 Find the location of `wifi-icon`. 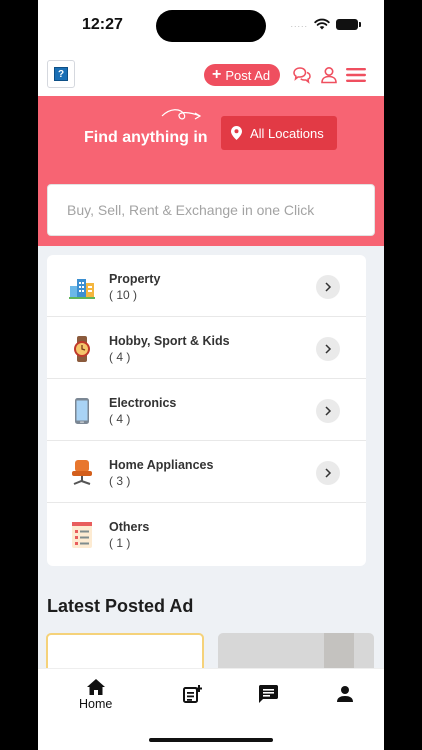

wifi-icon is located at coordinates (322, 24).